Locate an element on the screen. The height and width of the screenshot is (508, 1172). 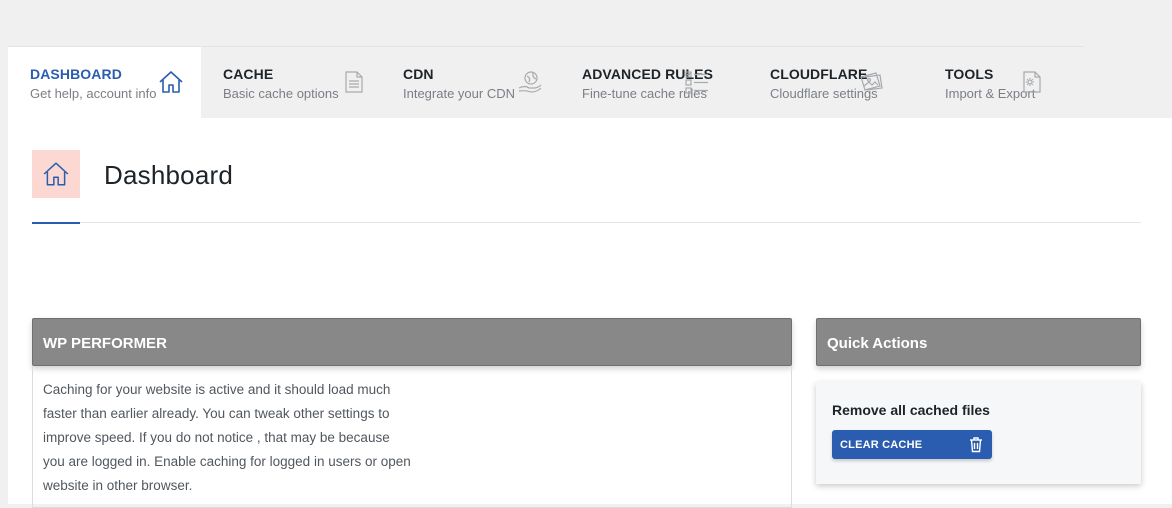
file-gear-icon is located at coordinates (1032, 82).